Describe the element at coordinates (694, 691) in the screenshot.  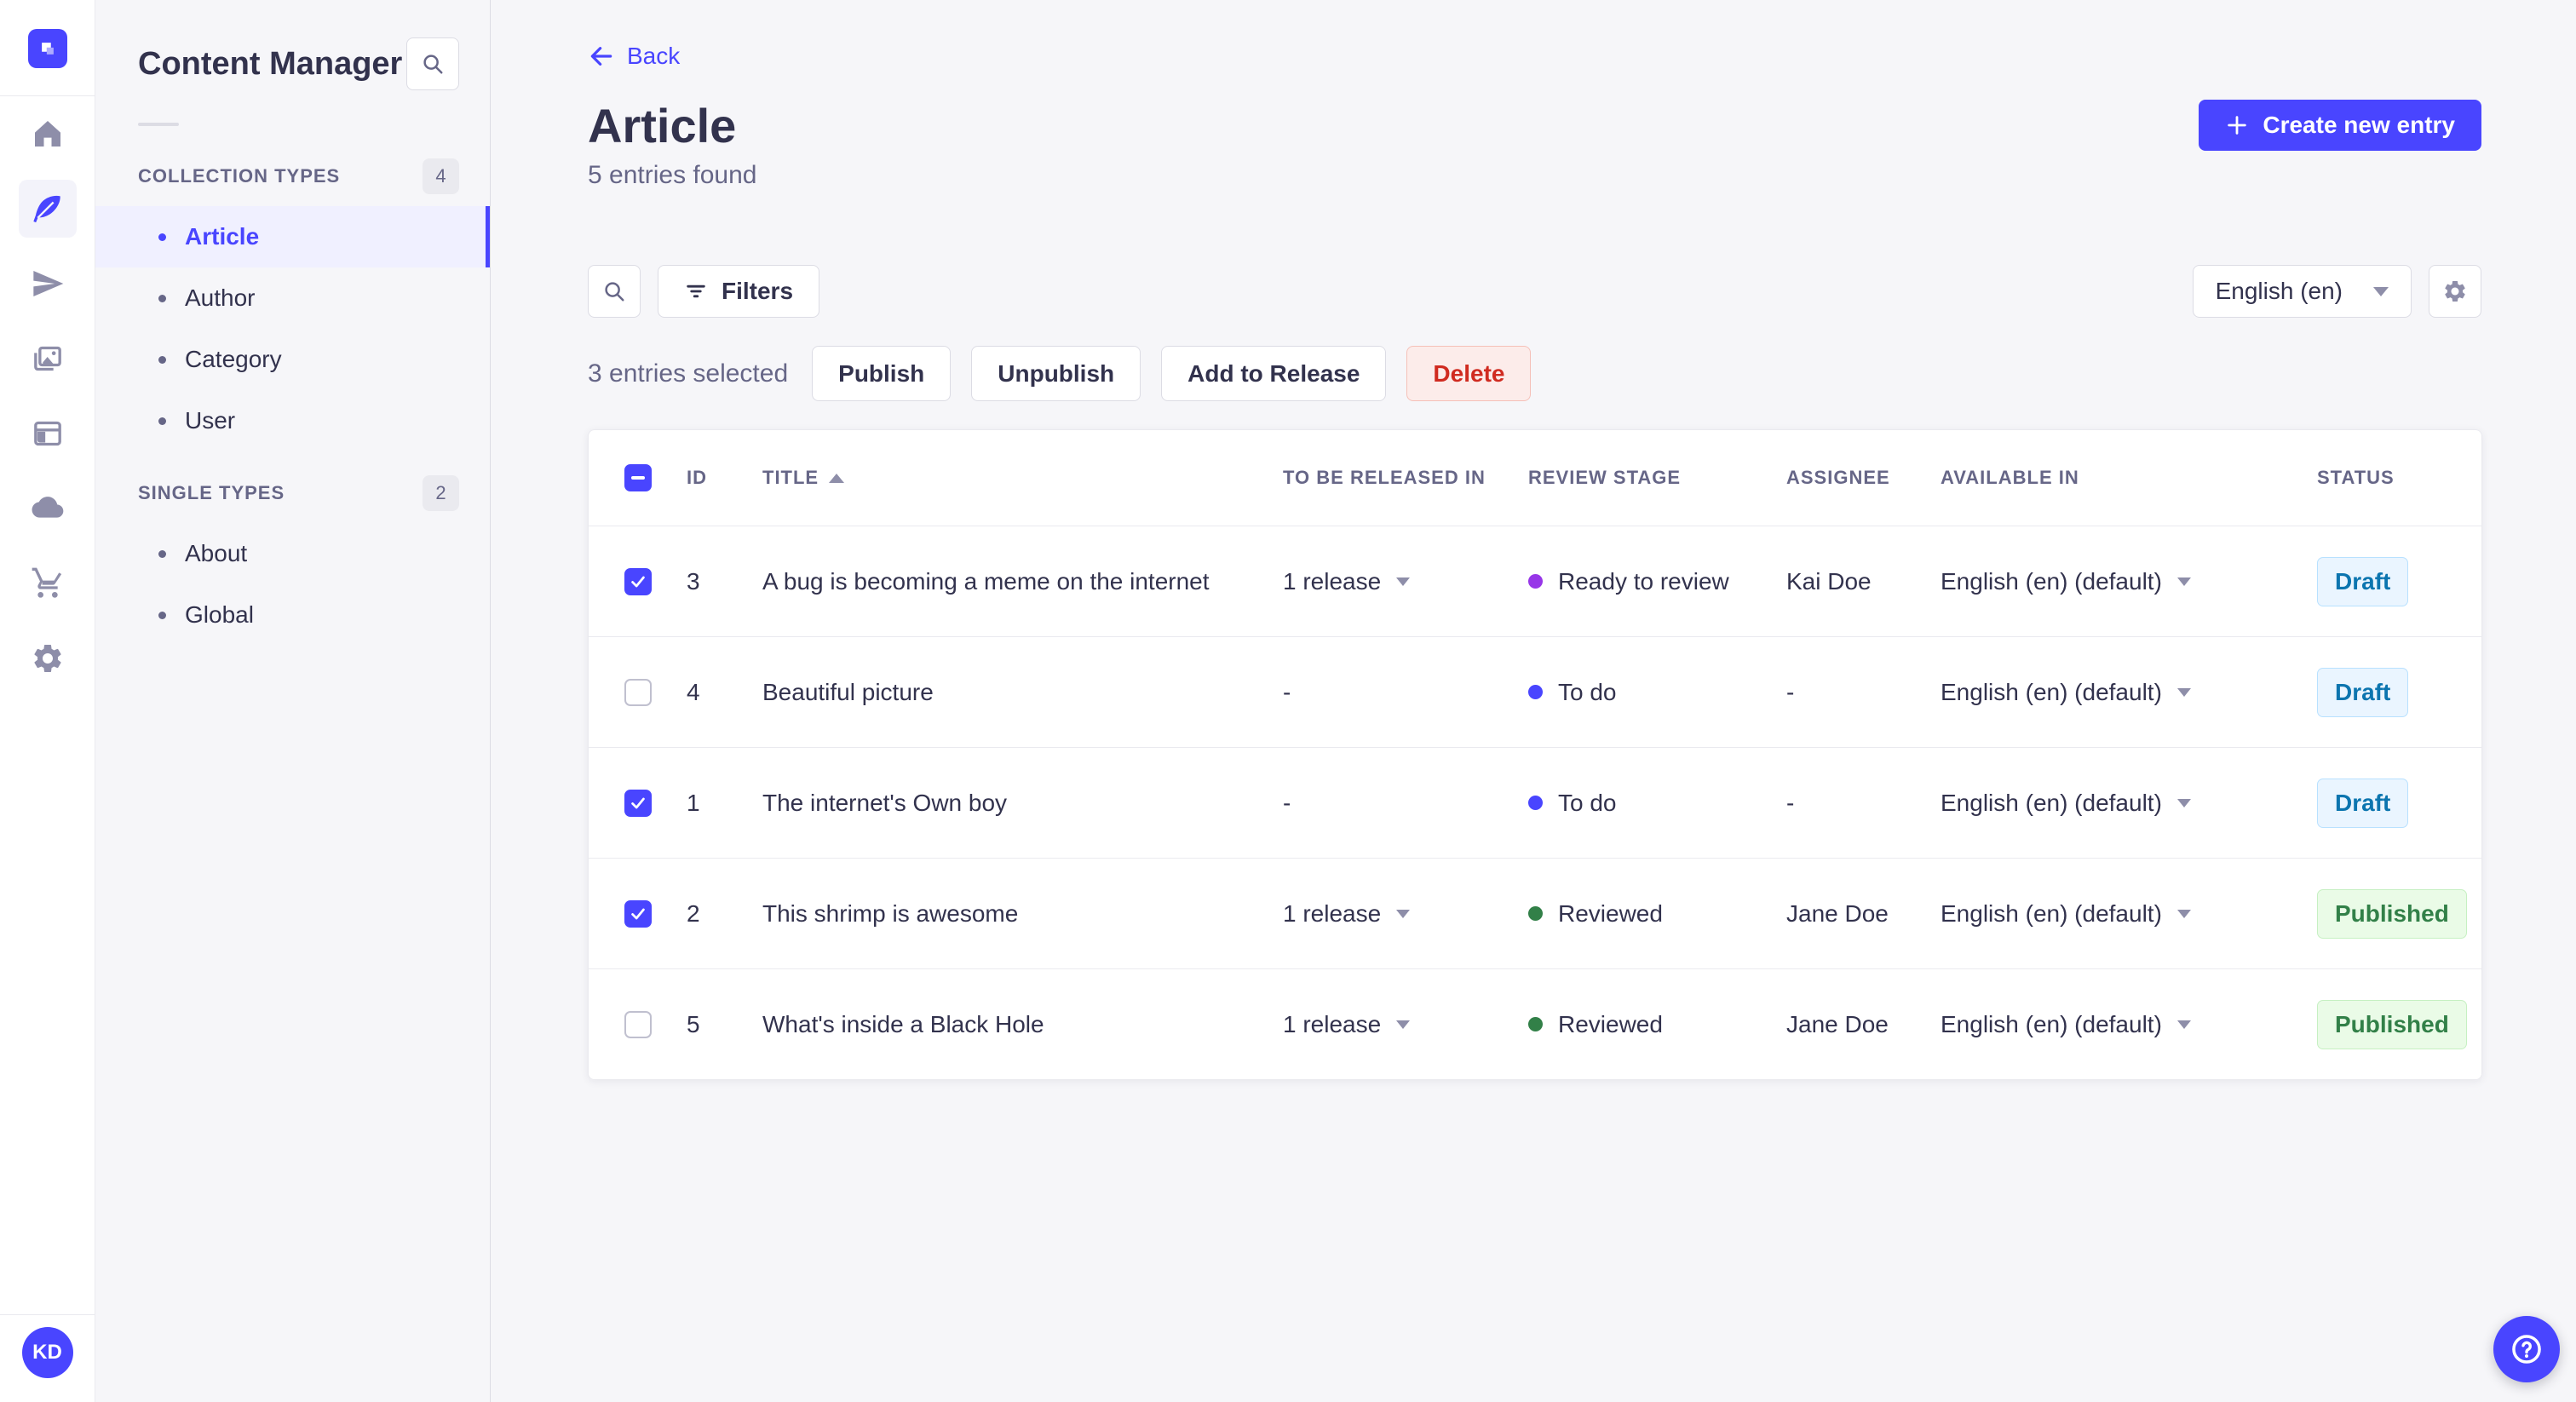
I see `cell-id: 4` at that location.